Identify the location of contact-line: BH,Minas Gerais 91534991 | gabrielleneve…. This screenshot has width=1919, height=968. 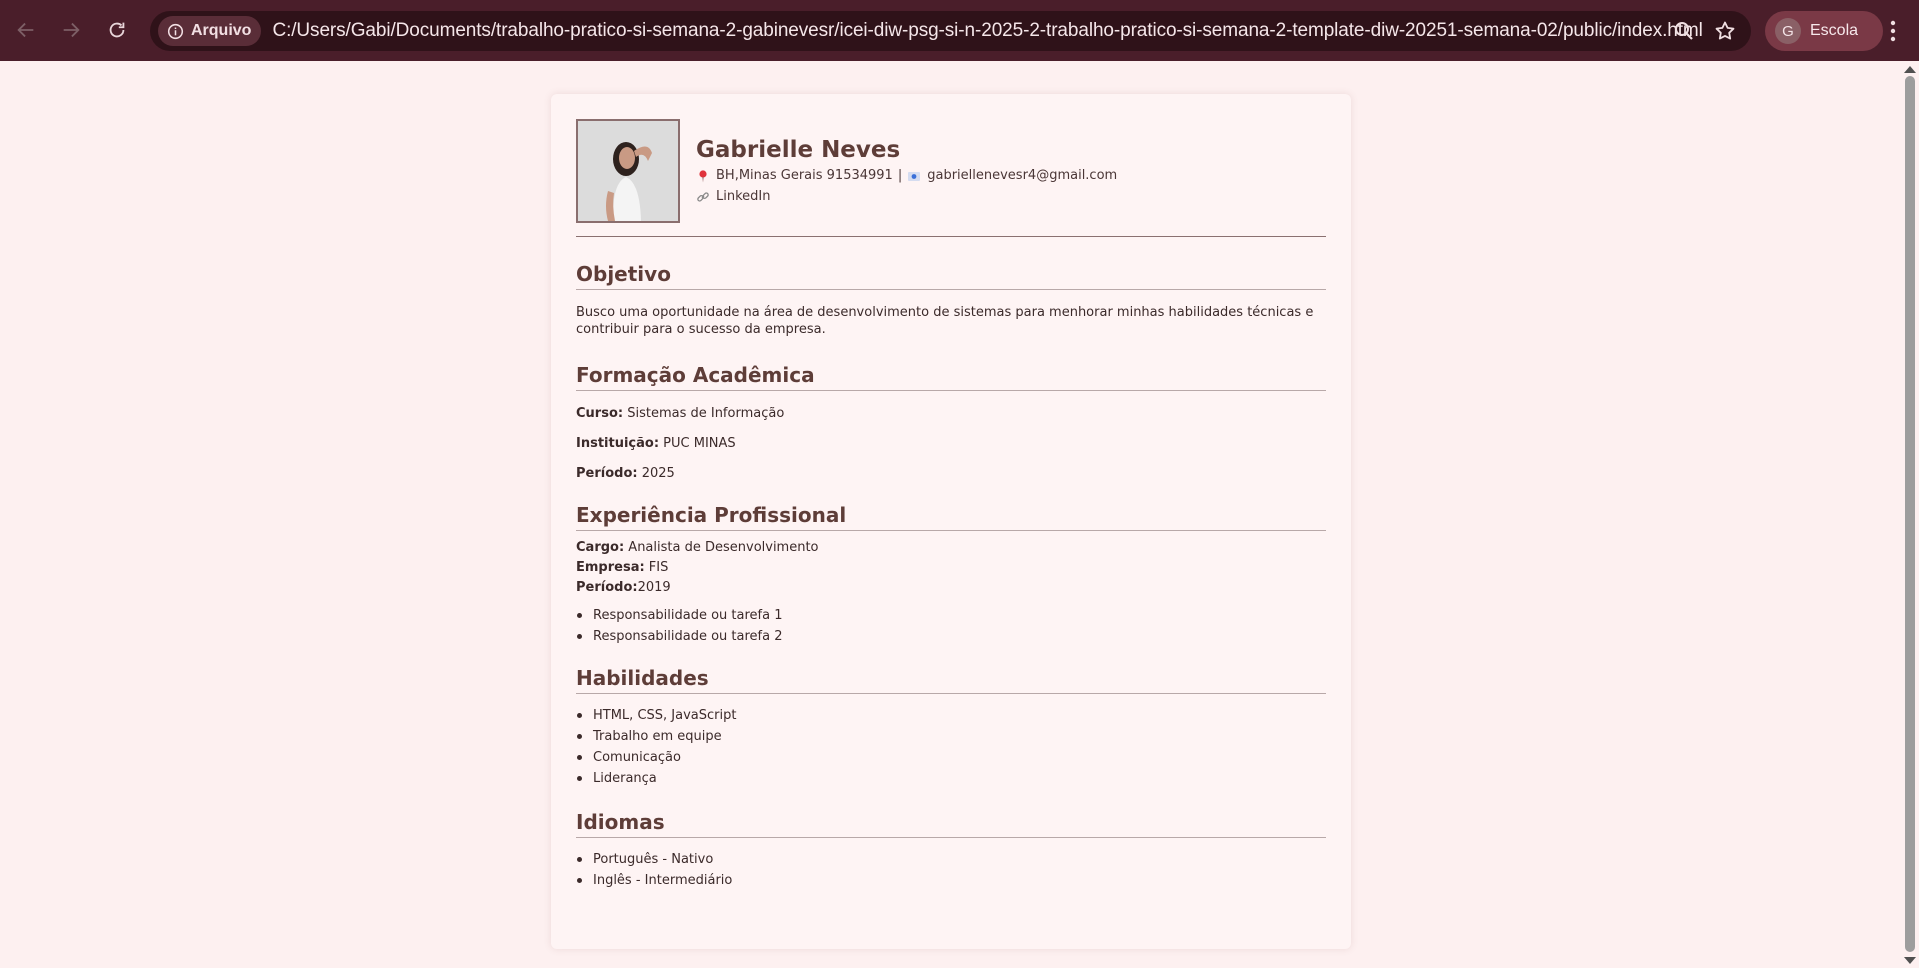
(906, 176).